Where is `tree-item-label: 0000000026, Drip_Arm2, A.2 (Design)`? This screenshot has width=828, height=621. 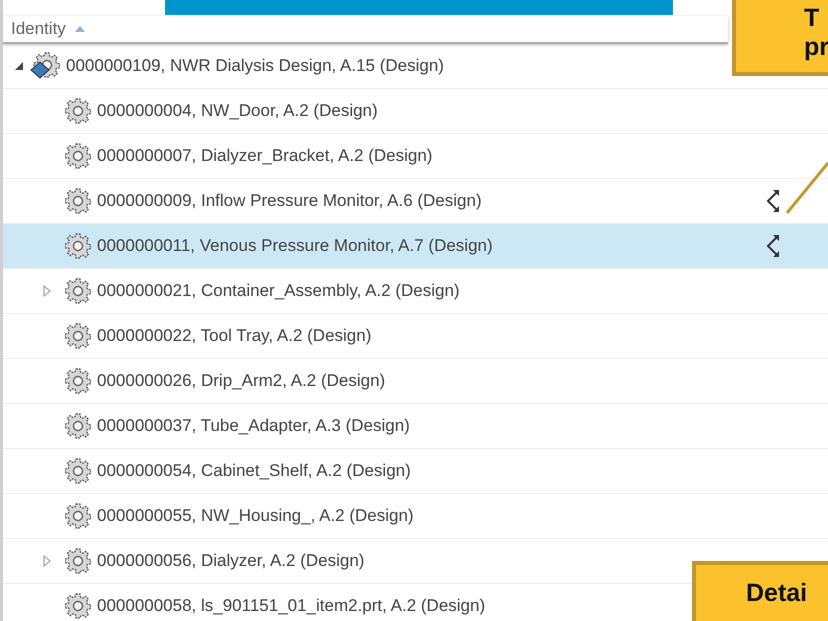 tree-item-label: 0000000026, Drip_Arm2, A.2 (Design) is located at coordinates (241, 381).